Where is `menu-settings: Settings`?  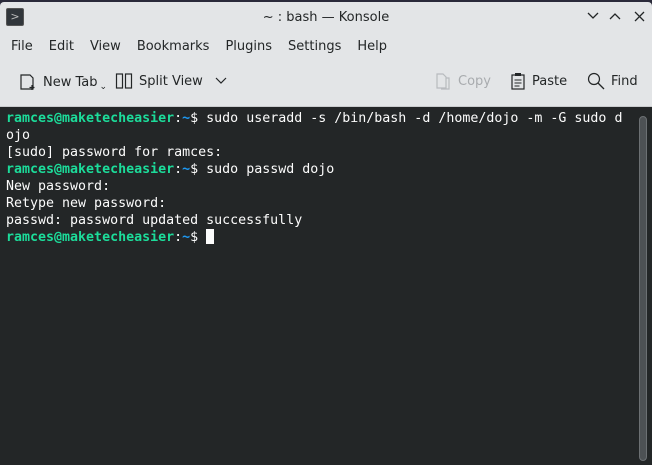 menu-settings: Settings is located at coordinates (314, 46).